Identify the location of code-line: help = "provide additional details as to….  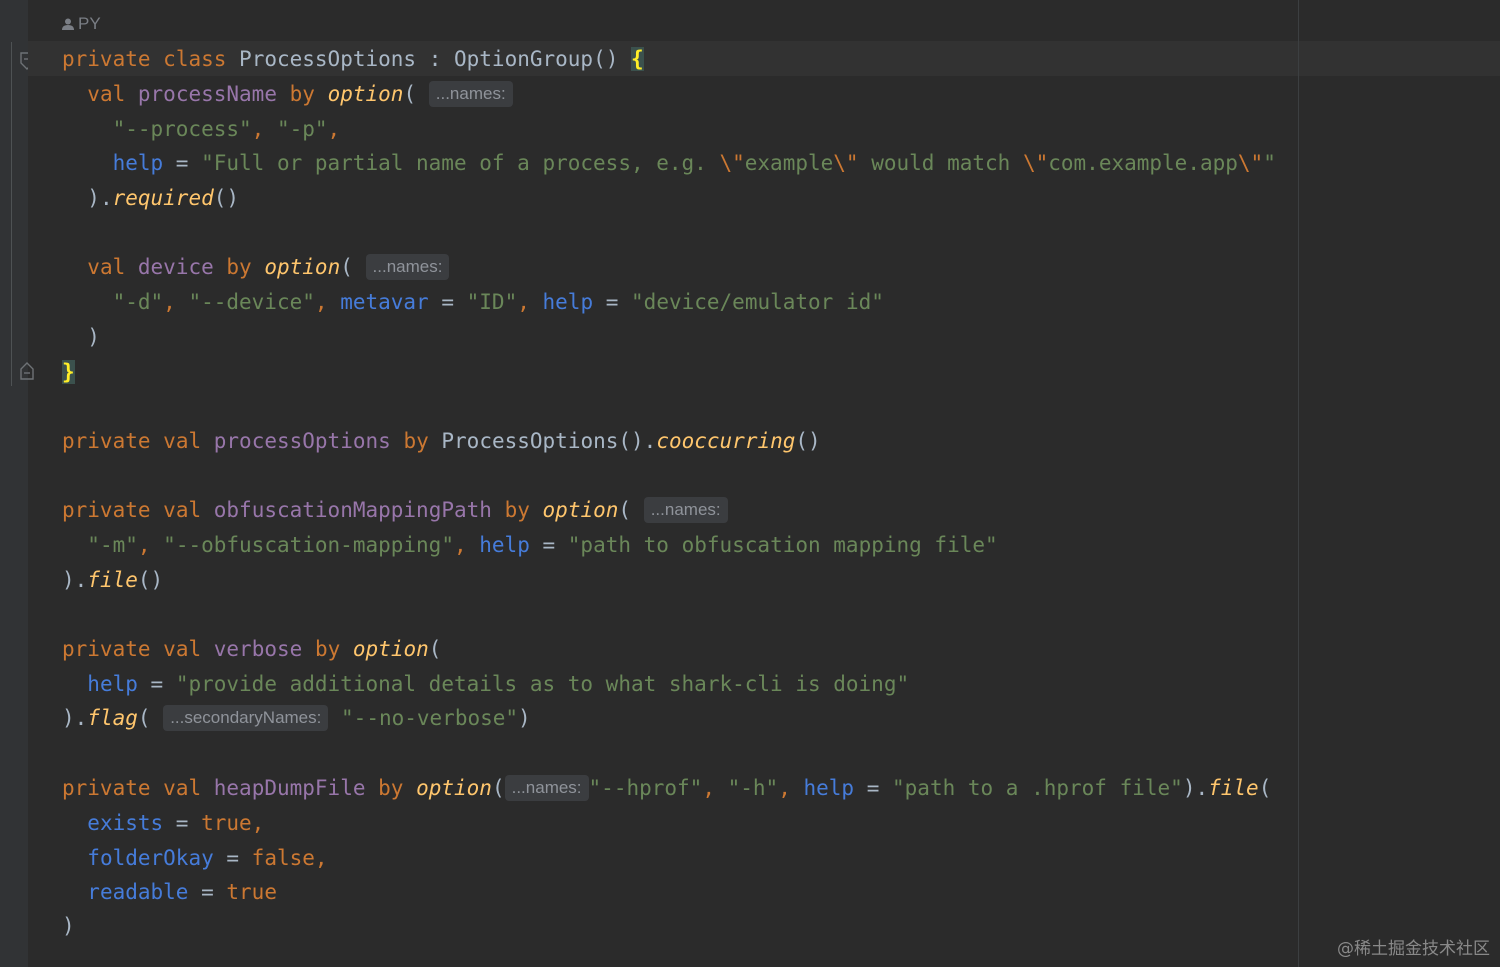
(485, 684).